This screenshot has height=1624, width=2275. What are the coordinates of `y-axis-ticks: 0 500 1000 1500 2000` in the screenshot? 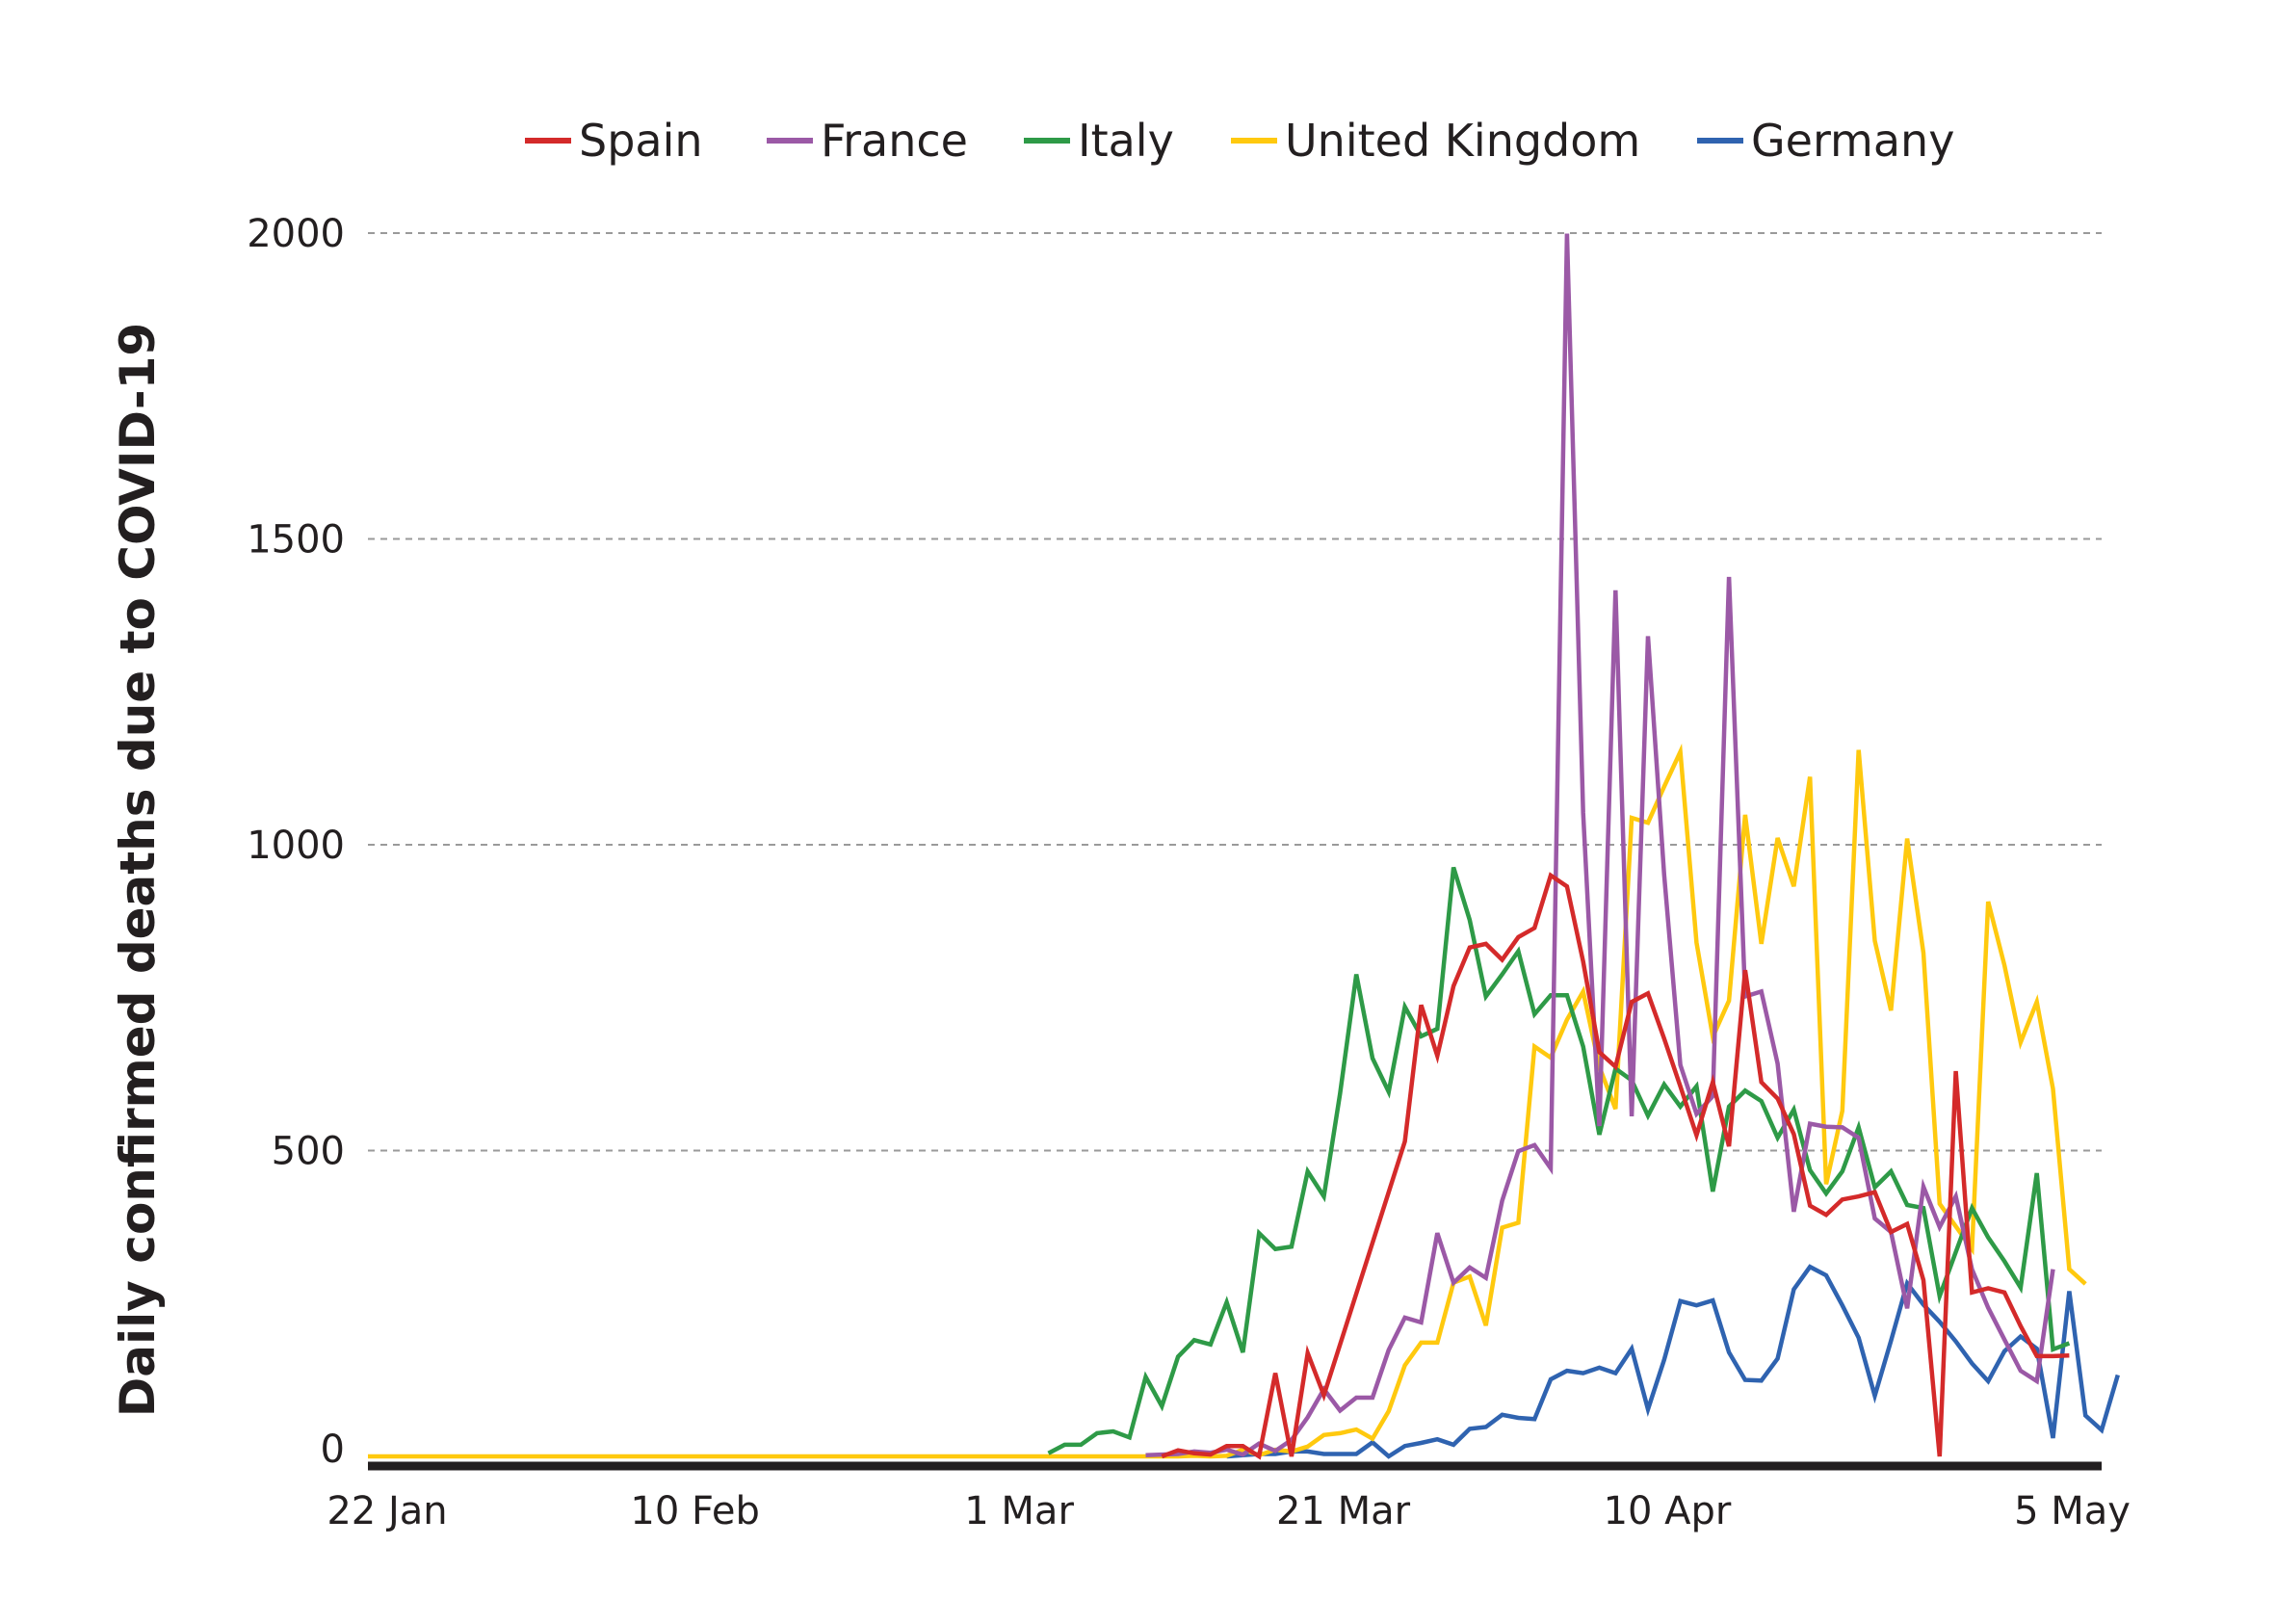 It's located at (296, 842).